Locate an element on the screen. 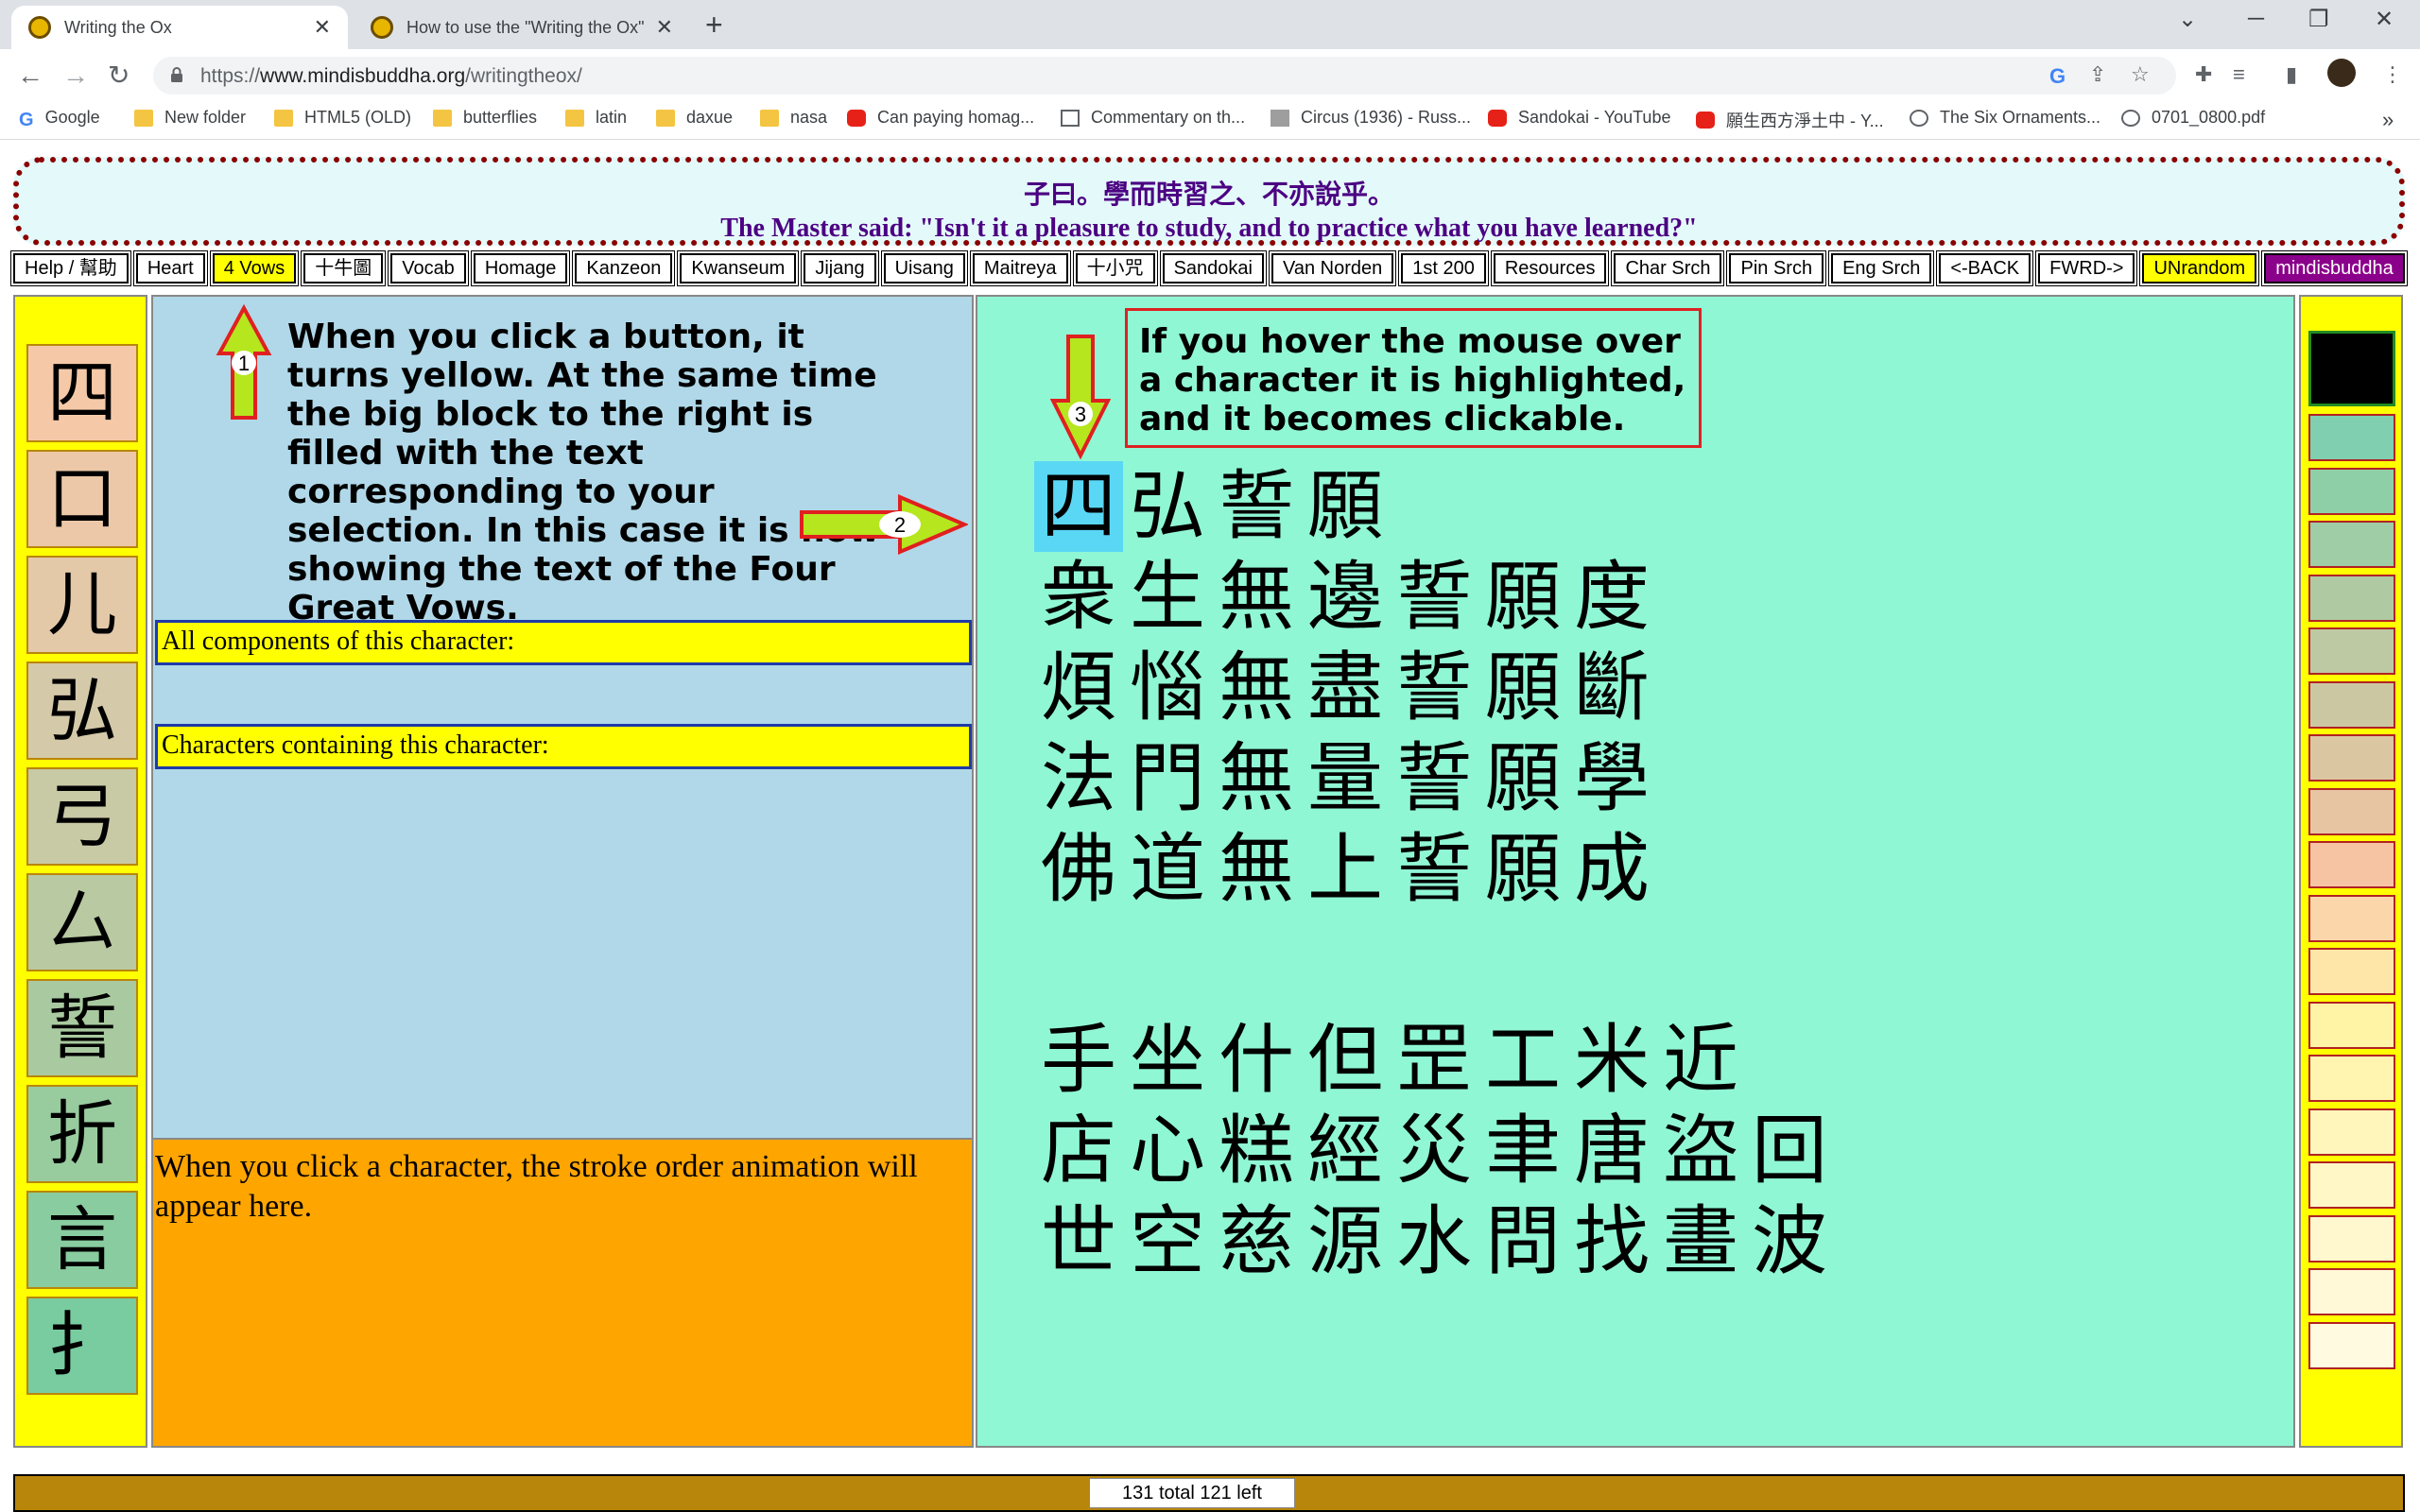 The width and height of the screenshot is (2420, 1512). text-char: 水 is located at coordinates (1434, 1241).